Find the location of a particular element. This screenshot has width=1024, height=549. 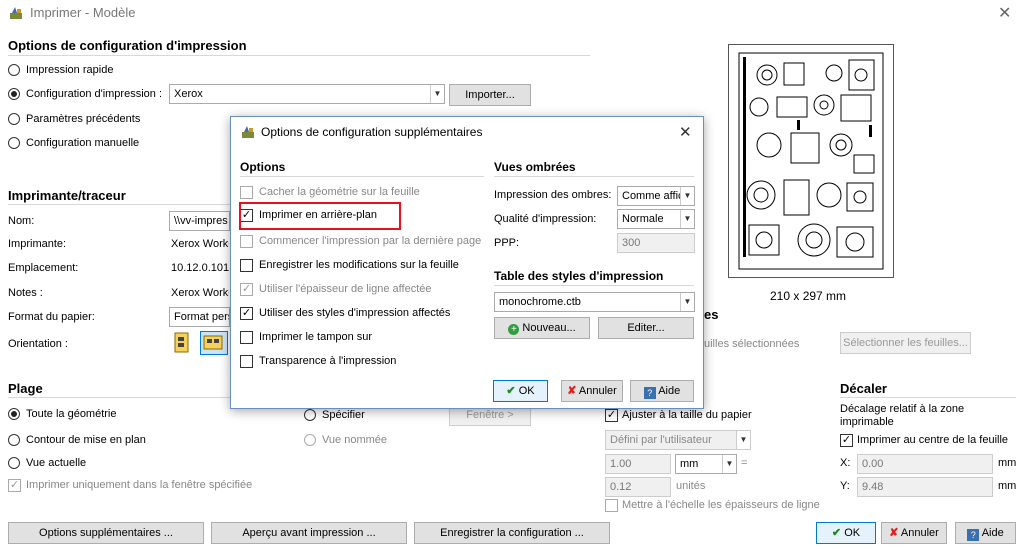

dialog-close-icon: ✕ is located at coordinates (685, 132).